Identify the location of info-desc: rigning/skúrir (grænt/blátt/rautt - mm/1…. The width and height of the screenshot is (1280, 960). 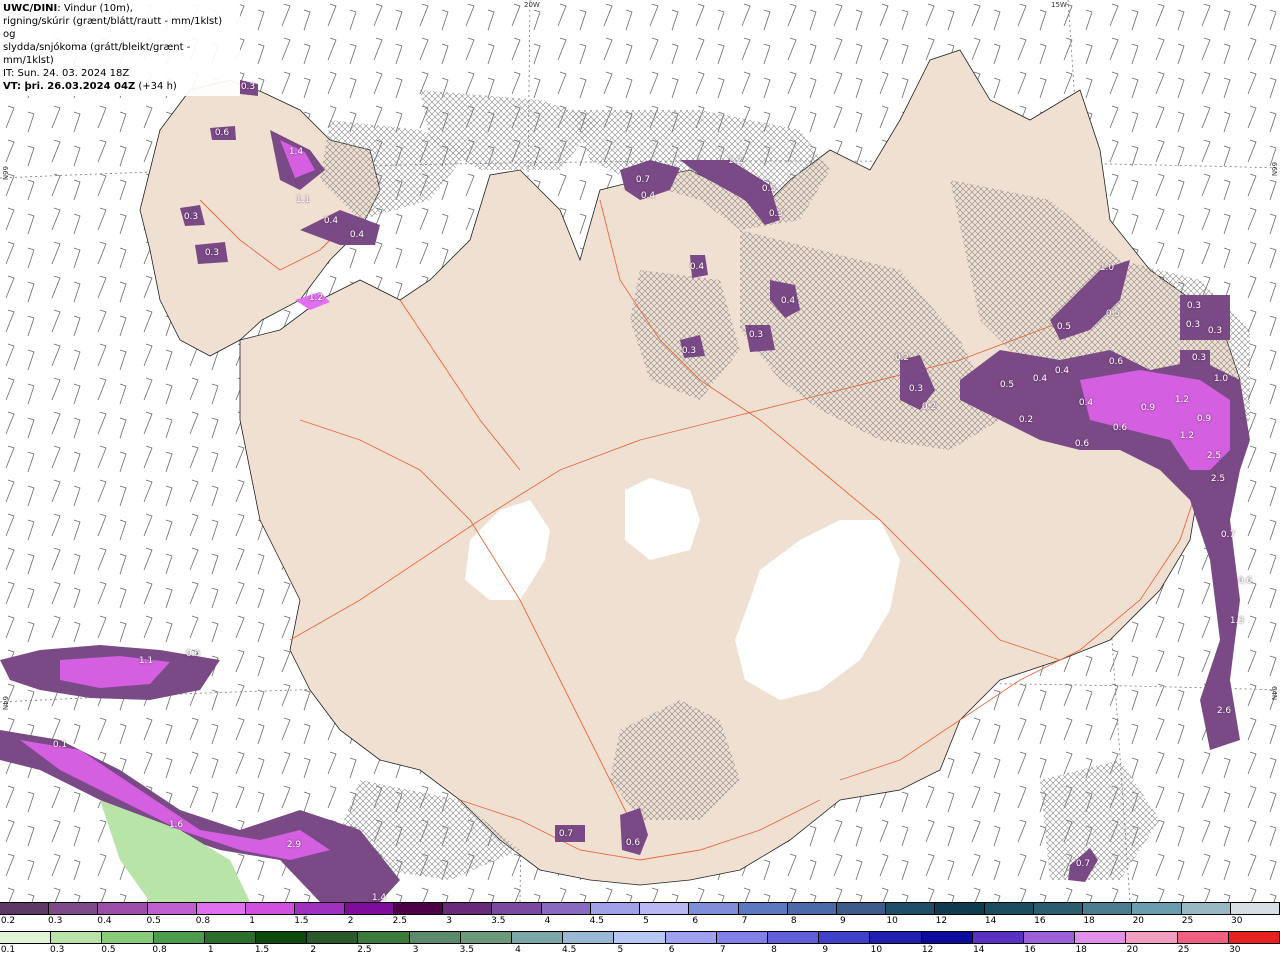
(113, 28).